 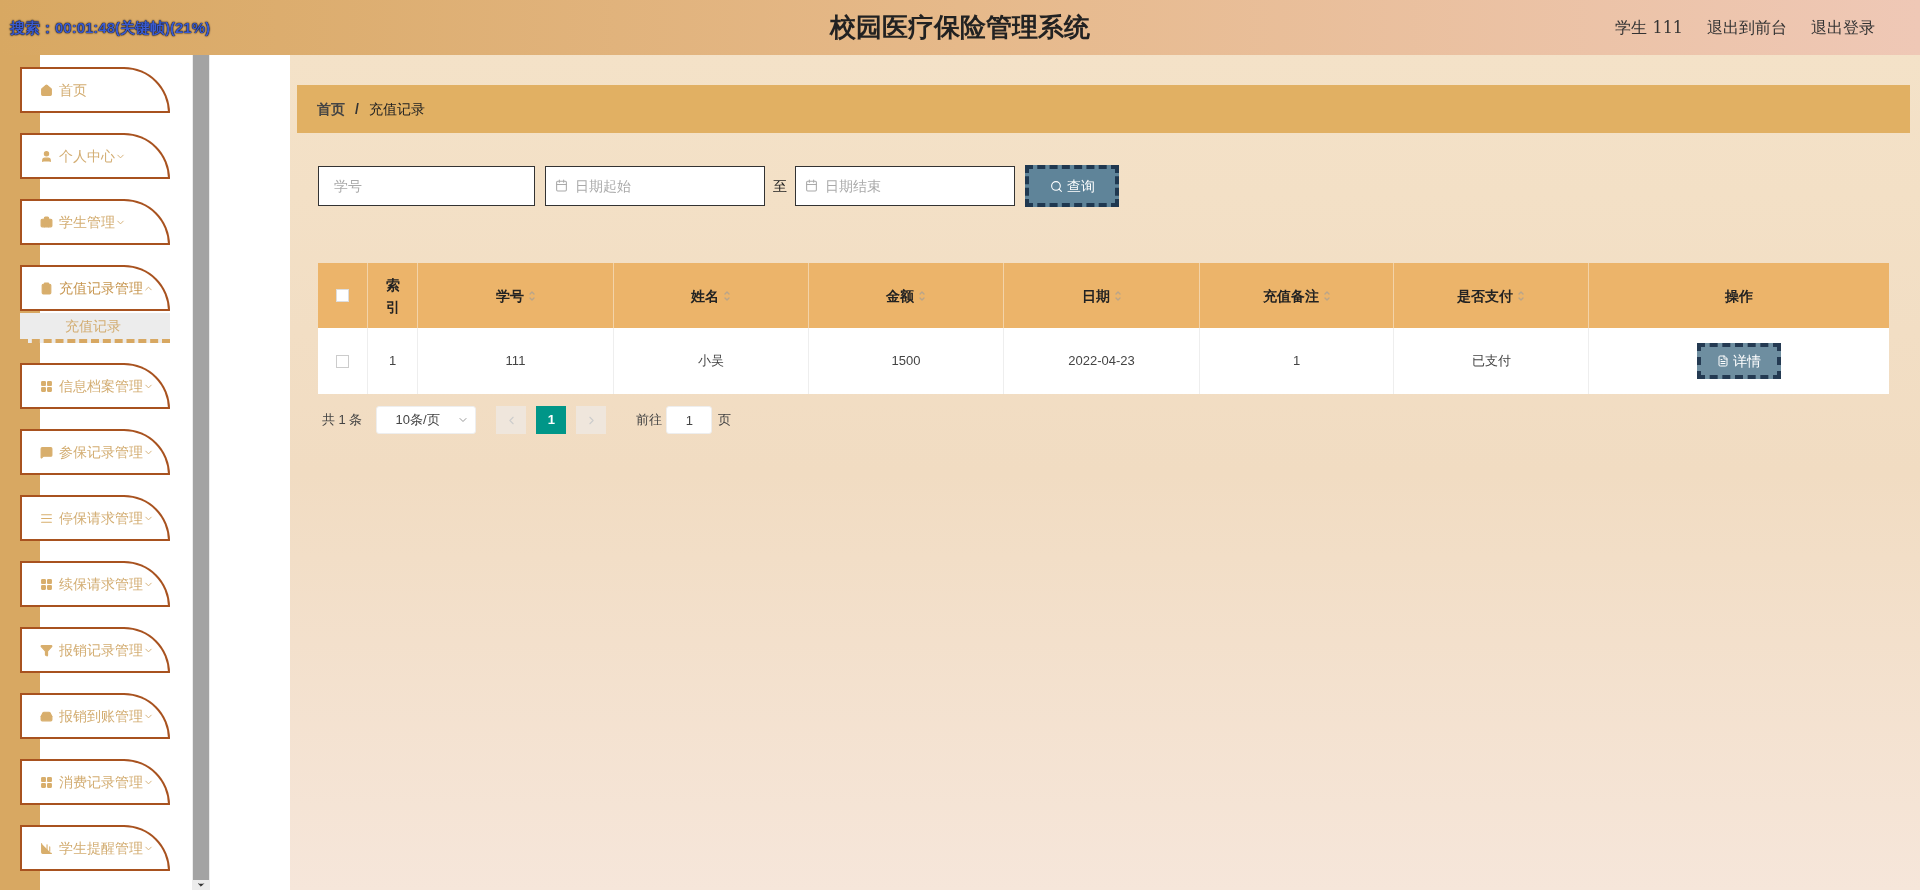 I want to click on page-size-select: 10条/页, so click(x=426, y=420).